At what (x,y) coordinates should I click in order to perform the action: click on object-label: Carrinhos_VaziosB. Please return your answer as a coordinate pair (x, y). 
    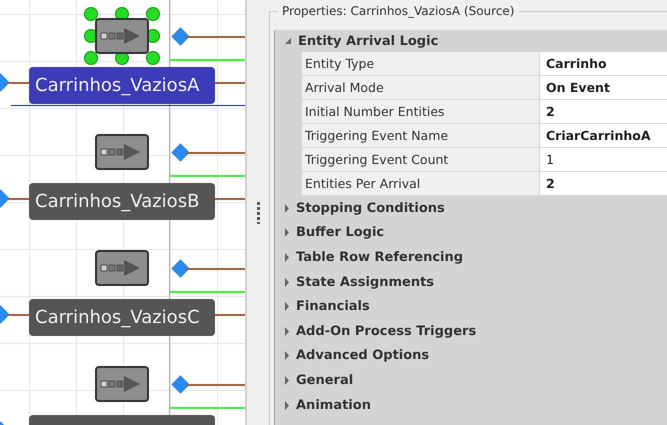
    Looking at the image, I should click on (122, 201).